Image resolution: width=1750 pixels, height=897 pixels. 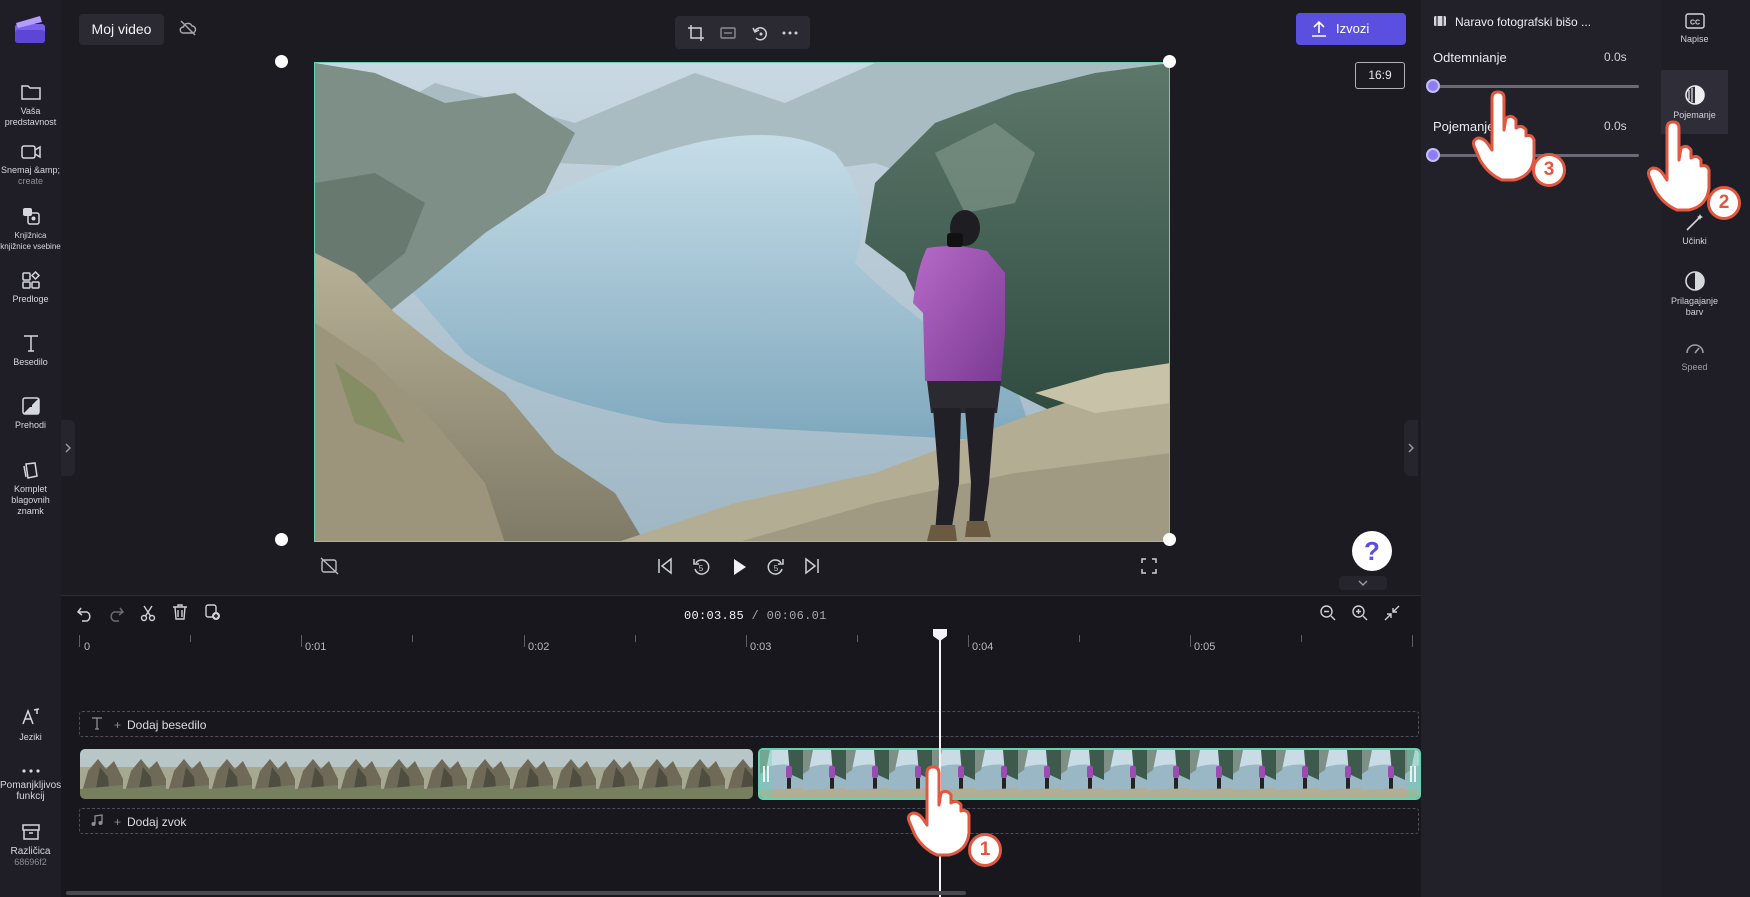 I want to click on zoom-out-icon, so click(x=1328, y=613).